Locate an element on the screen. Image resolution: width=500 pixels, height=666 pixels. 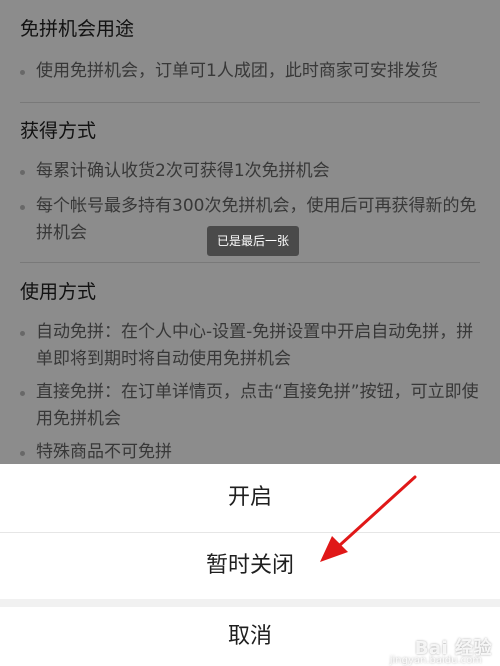
sheet-gap is located at coordinates (250, 603).